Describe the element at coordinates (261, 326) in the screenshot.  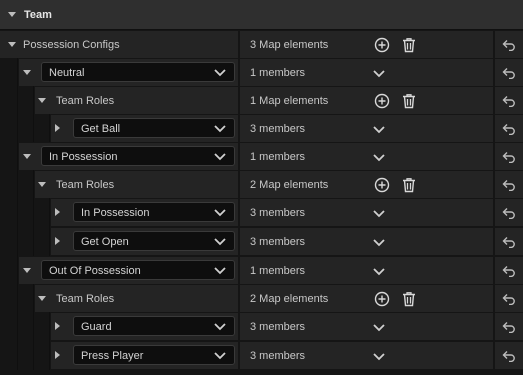
I see `property-row: Guard 3 members` at that location.